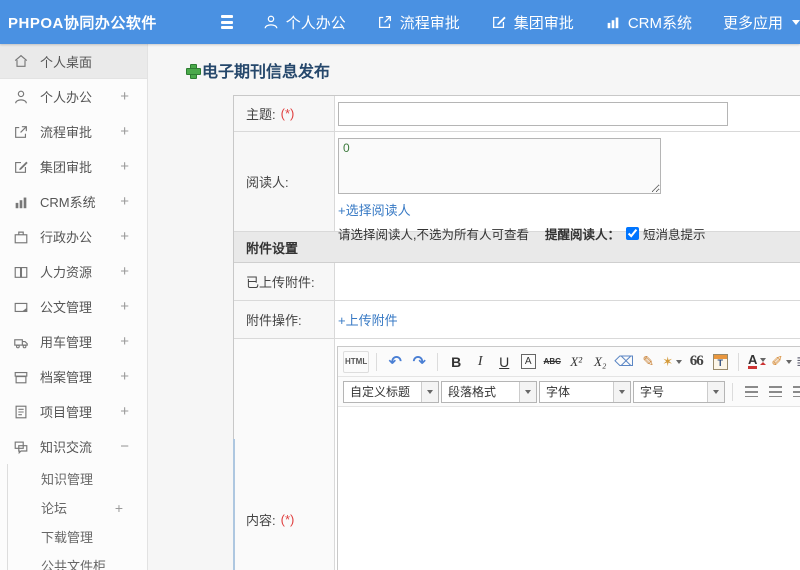  Describe the element at coordinates (600, 362) in the screenshot. I see `subscript-button: X₂` at that location.